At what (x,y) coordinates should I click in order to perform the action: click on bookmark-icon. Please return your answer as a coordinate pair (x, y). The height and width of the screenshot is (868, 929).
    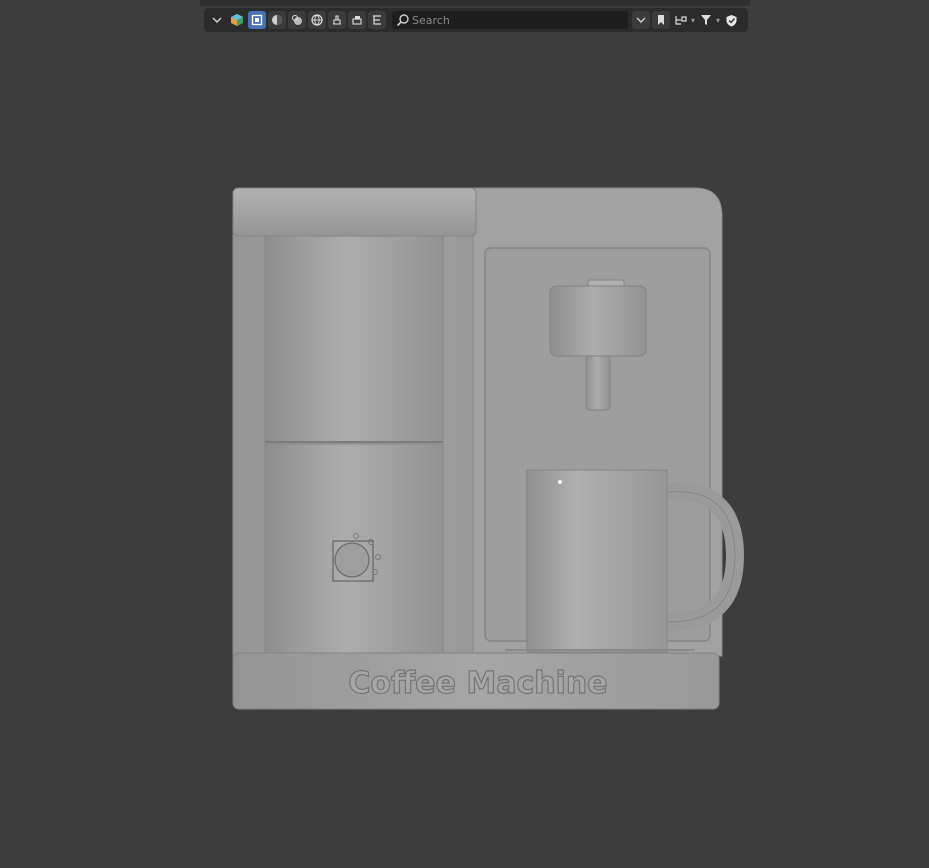
    Looking at the image, I should click on (661, 20).